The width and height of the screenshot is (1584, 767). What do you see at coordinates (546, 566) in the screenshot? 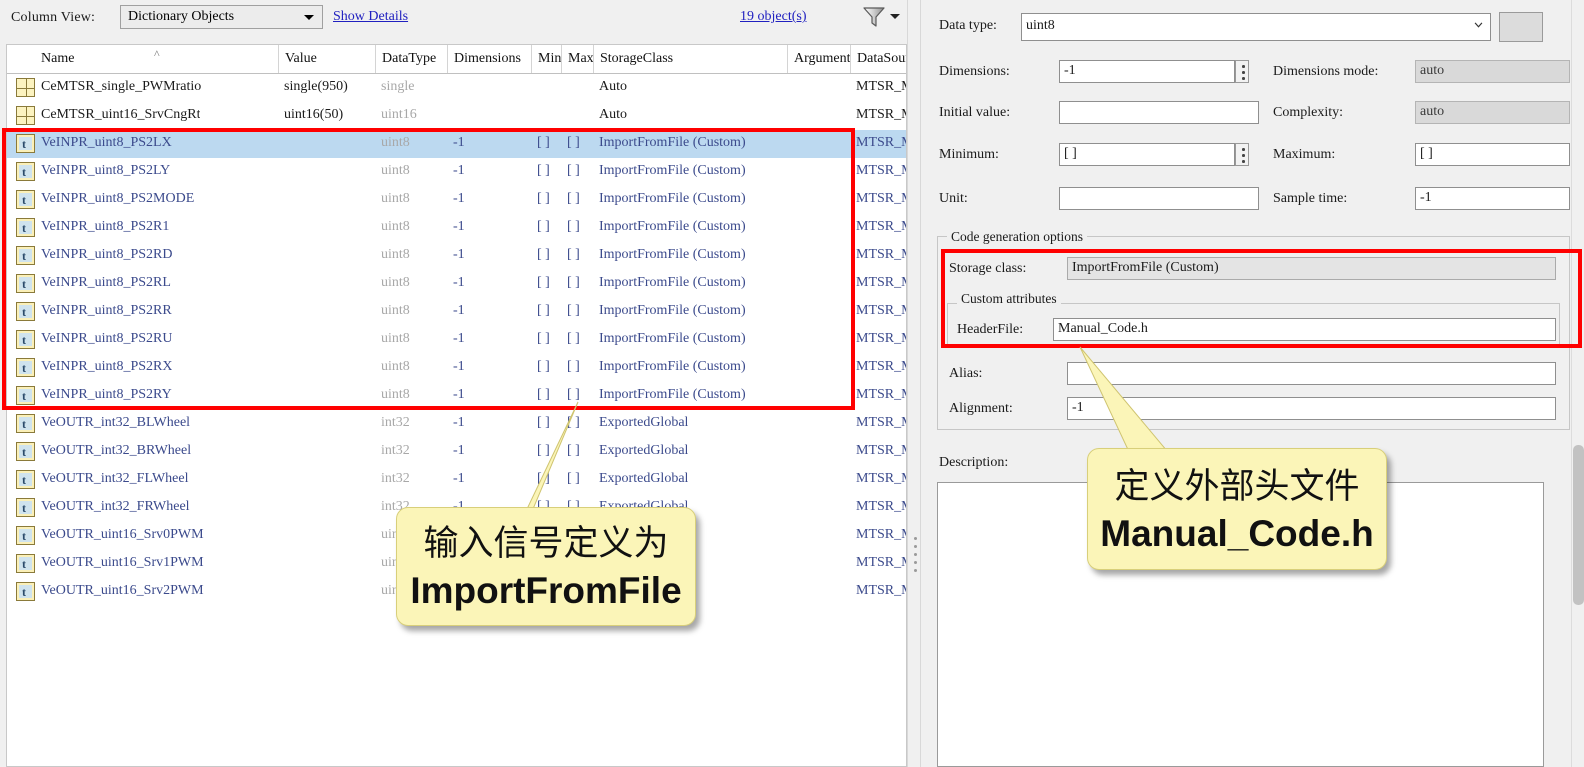
I see `callout-left: 输入信号定义为 ImportFromFile` at bounding box center [546, 566].